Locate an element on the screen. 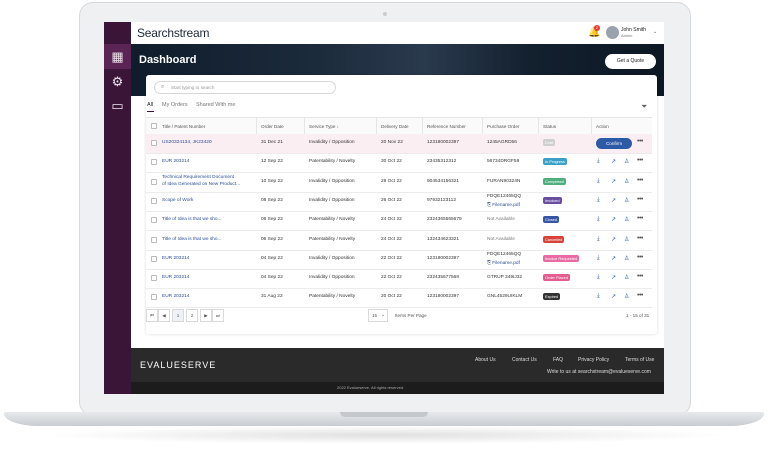 The width and height of the screenshot is (768, 453). dashboard-icon: ▦ is located at coordinates (117, 56).